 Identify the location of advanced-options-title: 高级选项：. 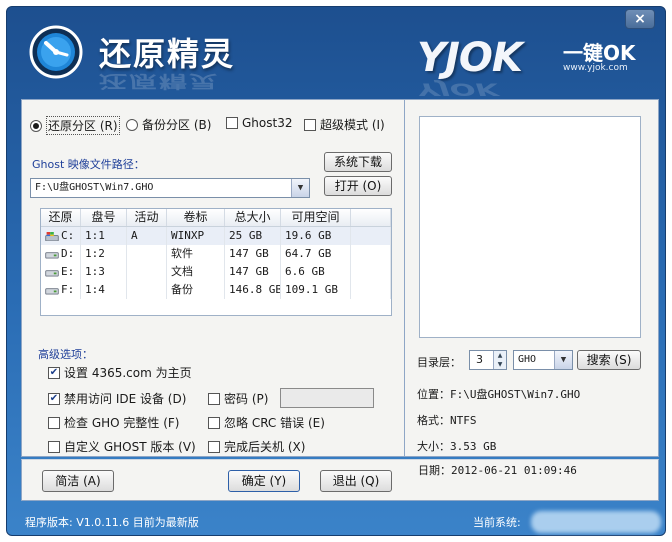
(65, 354).